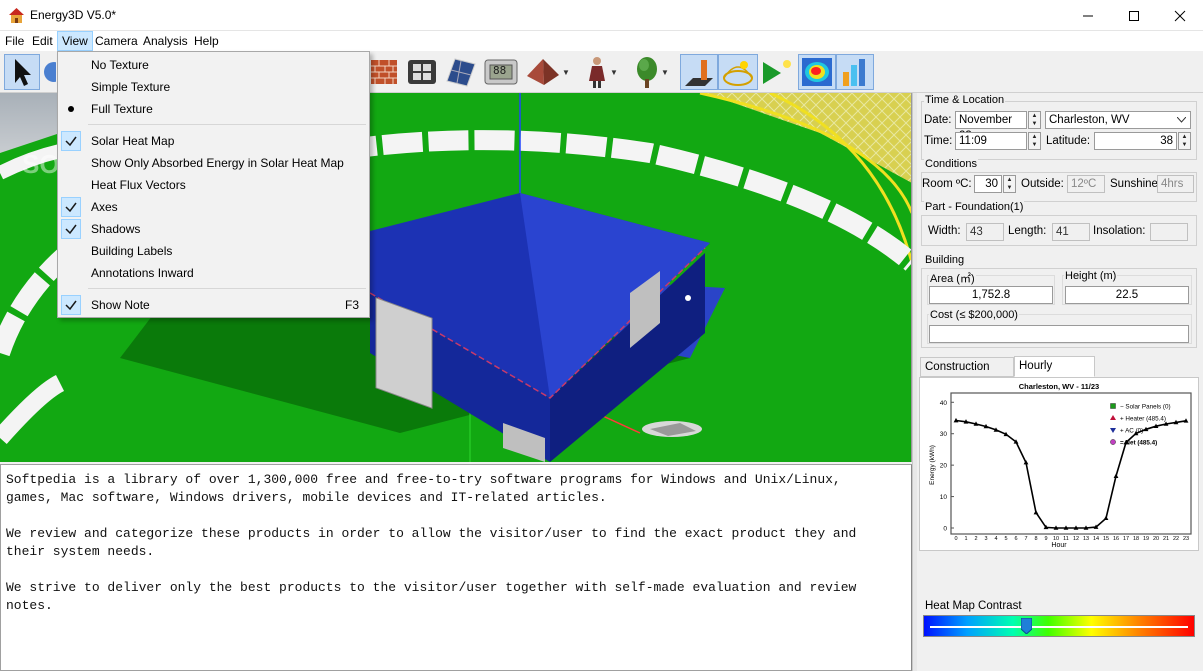 Image resolution: width=1203 pixels, height=671 pixels. I want to click on add-human-button: ▼, so click(601, 72).